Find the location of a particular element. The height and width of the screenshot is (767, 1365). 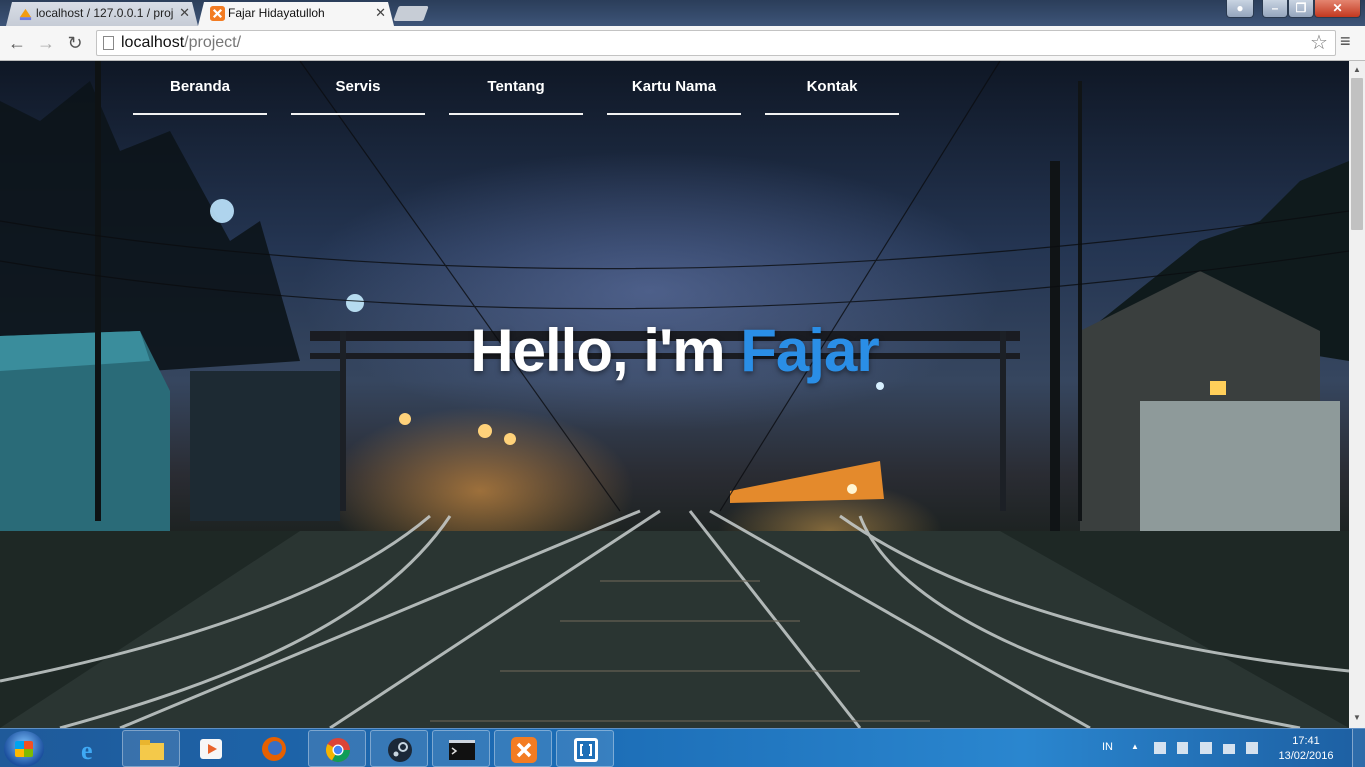

url-path: /project/ is located at coordinates (213, 42).